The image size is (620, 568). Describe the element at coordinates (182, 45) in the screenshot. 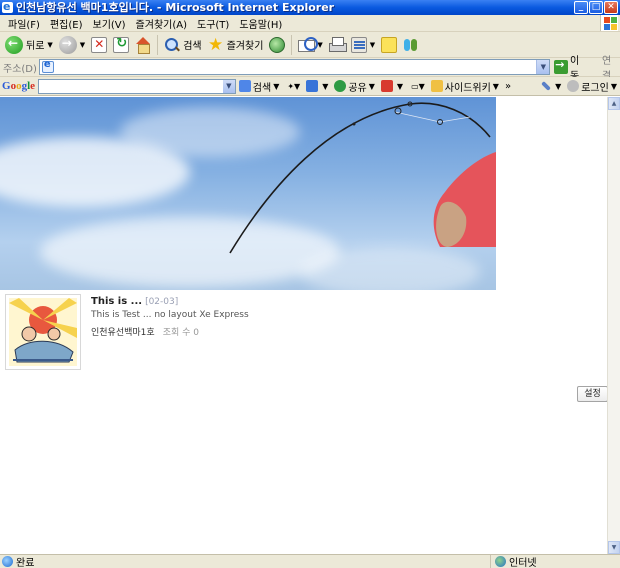

I see `search-button: 검색` at that location.